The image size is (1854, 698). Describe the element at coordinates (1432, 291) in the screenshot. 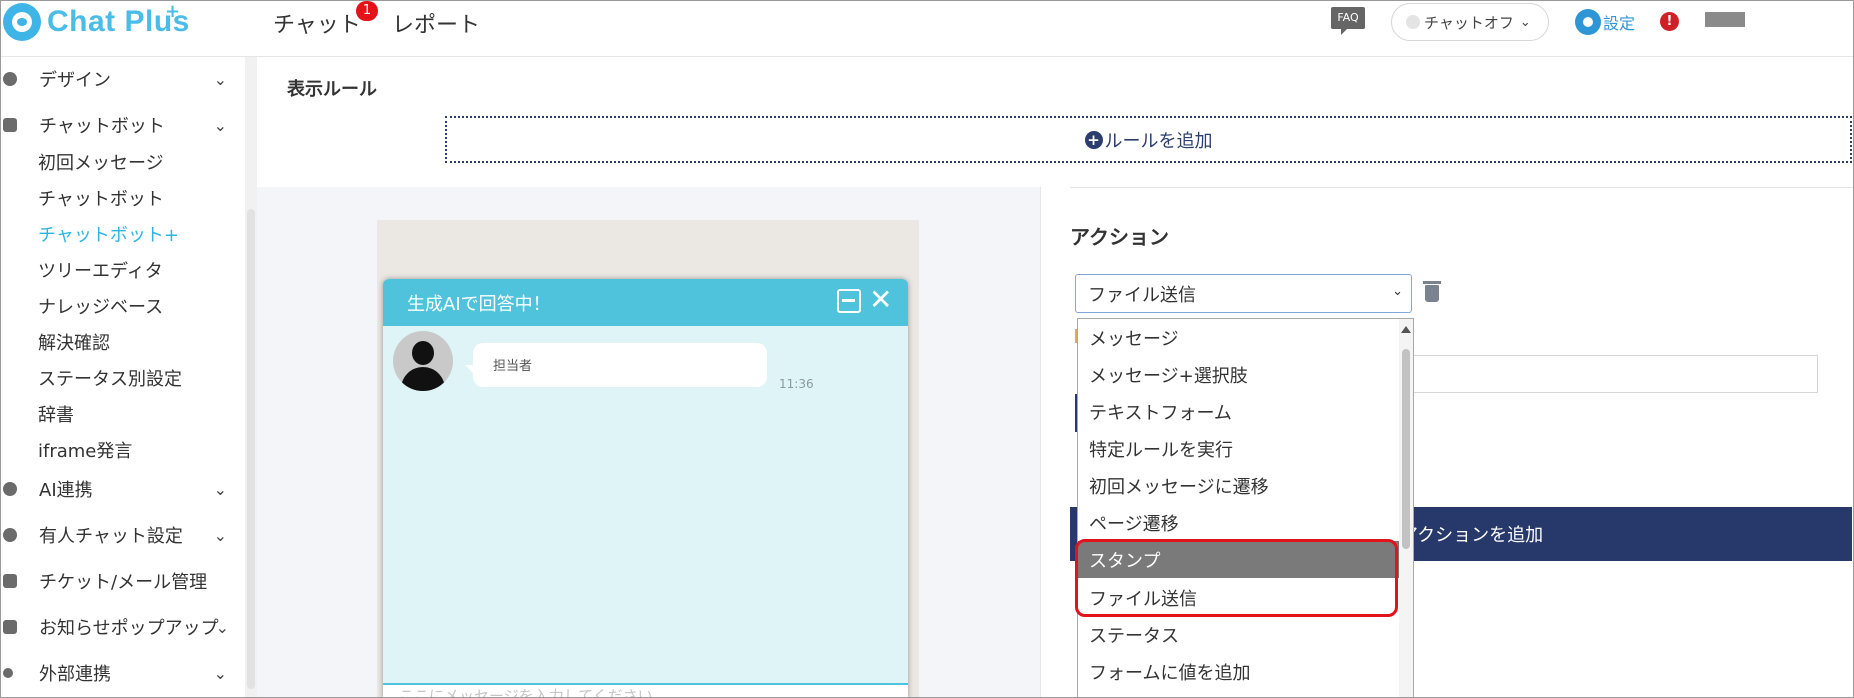

I see `trash-icon` at that location.